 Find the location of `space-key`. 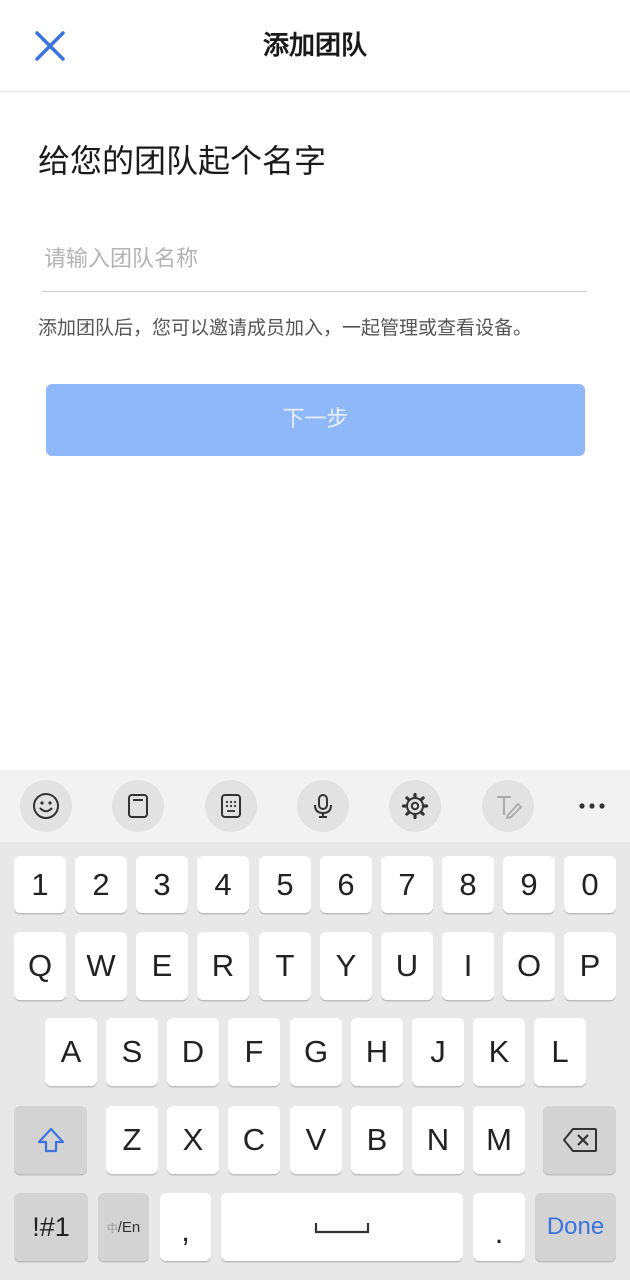

space-key is located at coordinates (342, 1227).